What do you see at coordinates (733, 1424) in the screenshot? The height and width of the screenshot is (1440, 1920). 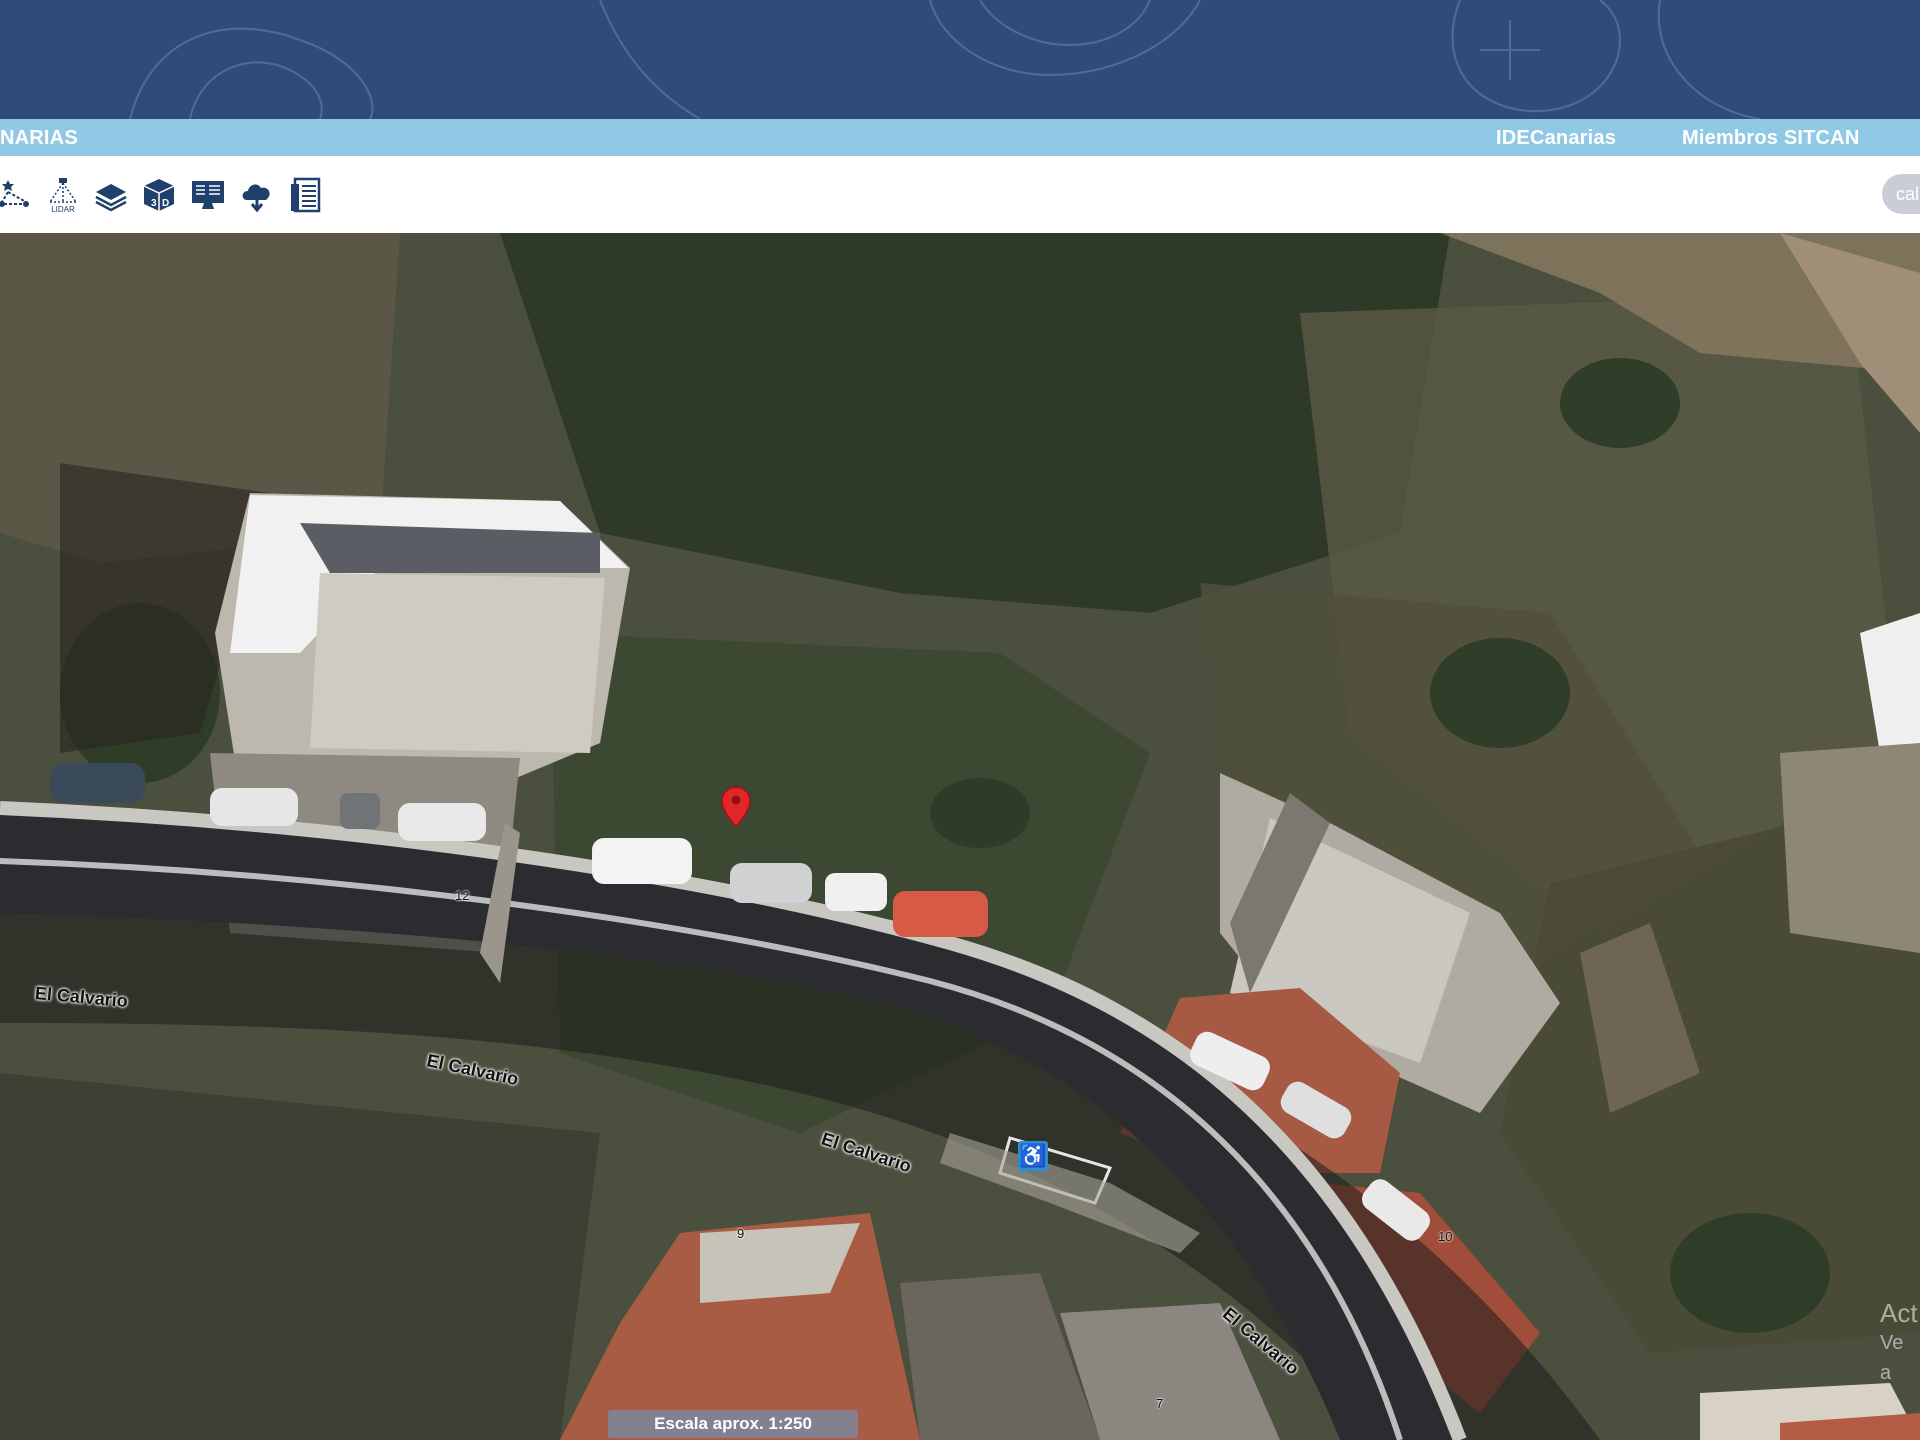 I see `map-scale-label: Escala aprox. 1:250` at bounding box center [733, 1424].